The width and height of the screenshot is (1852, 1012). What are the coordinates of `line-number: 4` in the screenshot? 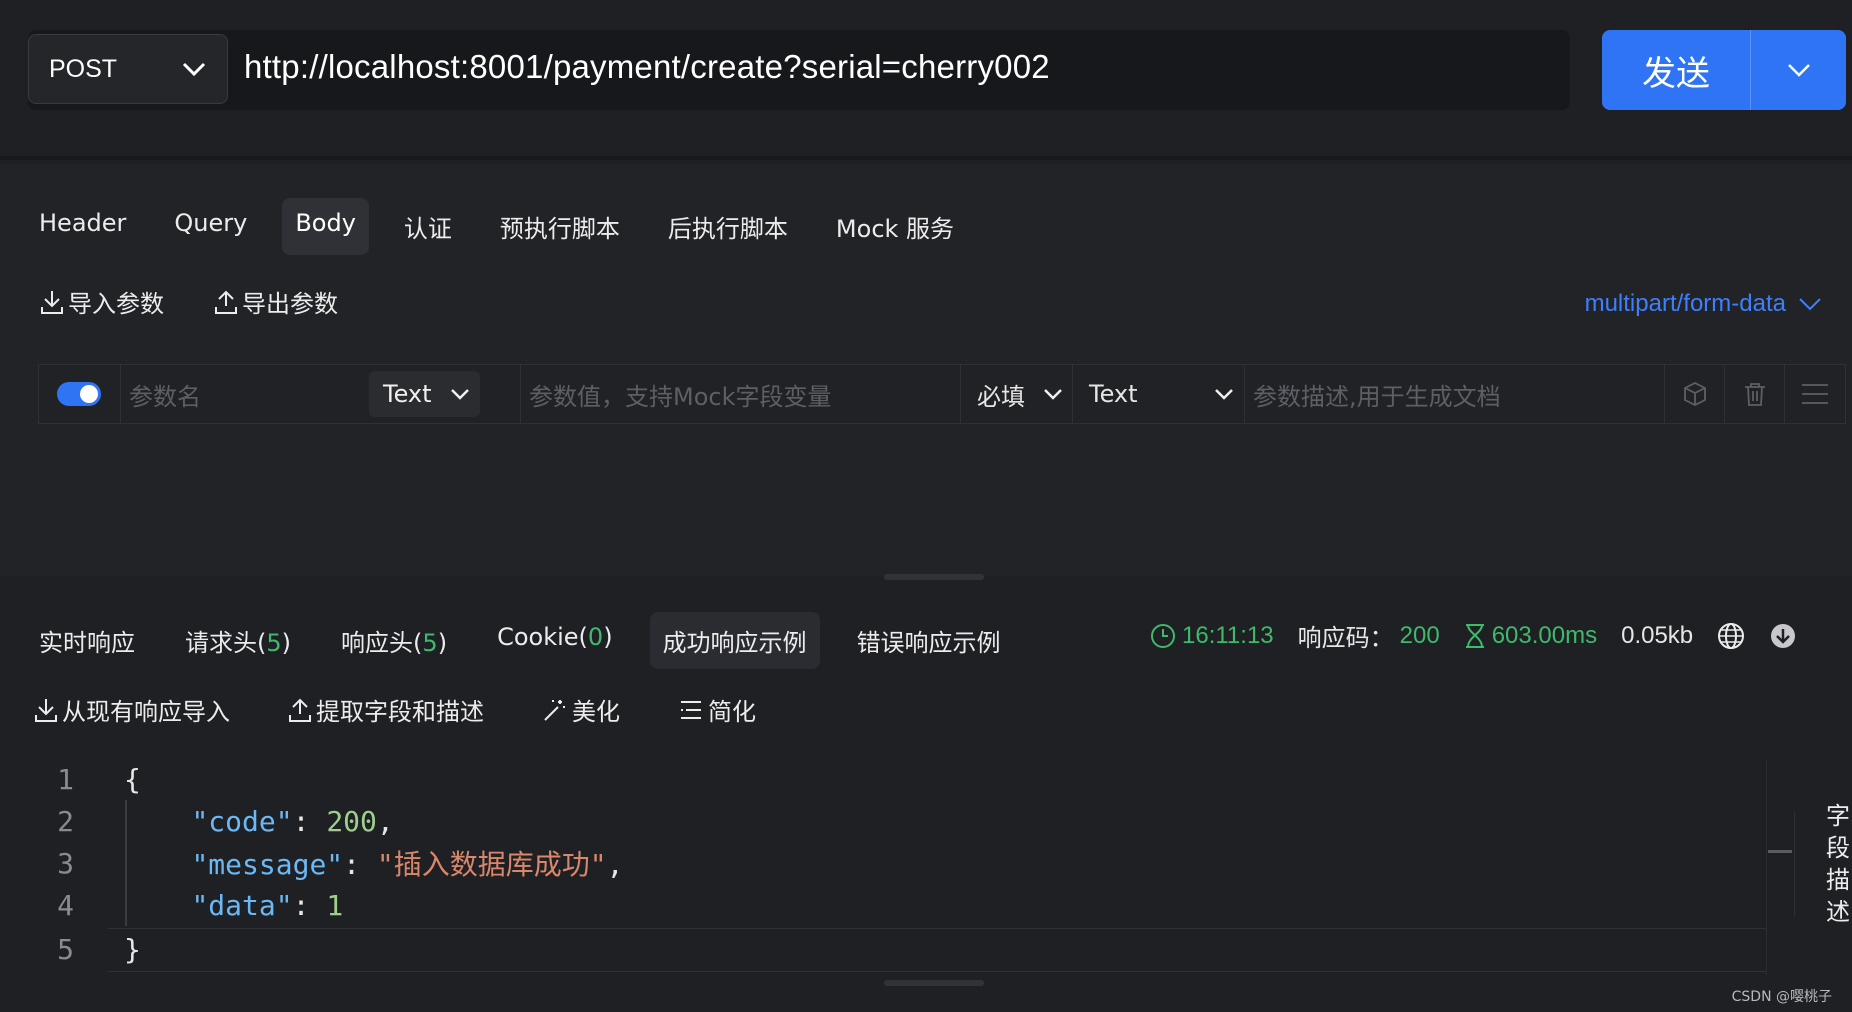 It's located at (65, 905).